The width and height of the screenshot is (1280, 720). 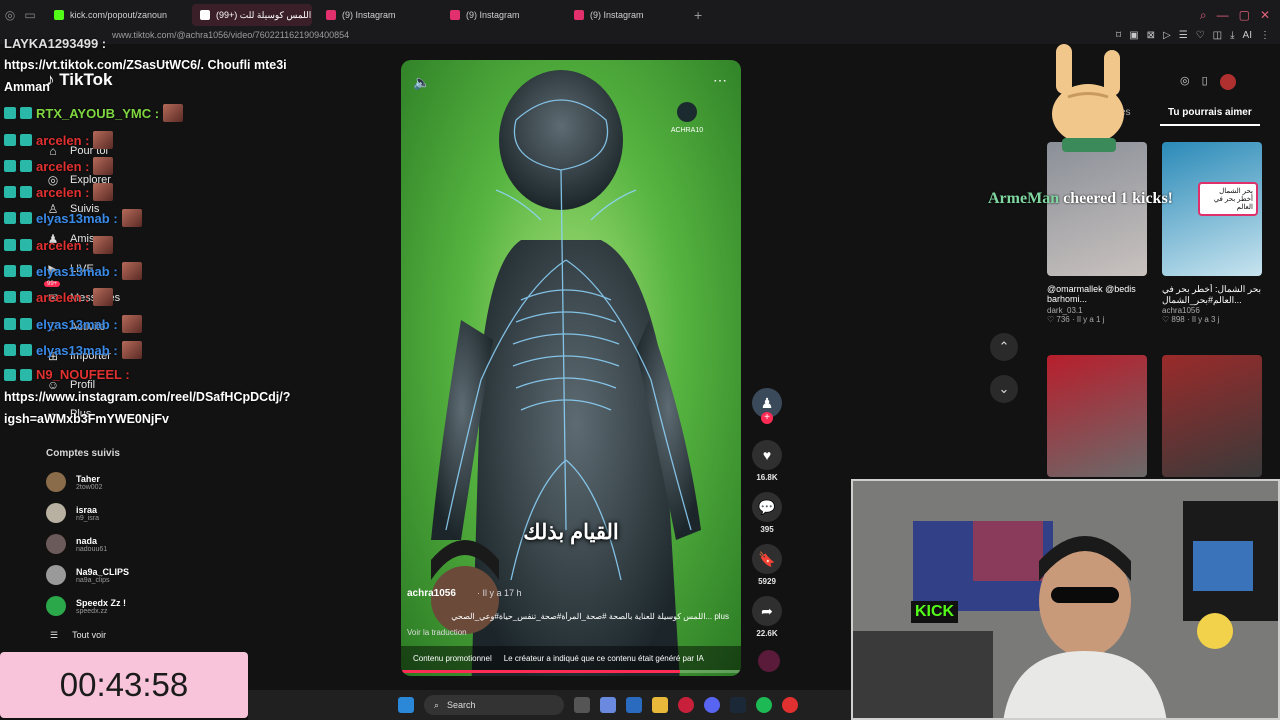 I want to click on share-button: ➦ 22.6K, so click(x=767, y=617).